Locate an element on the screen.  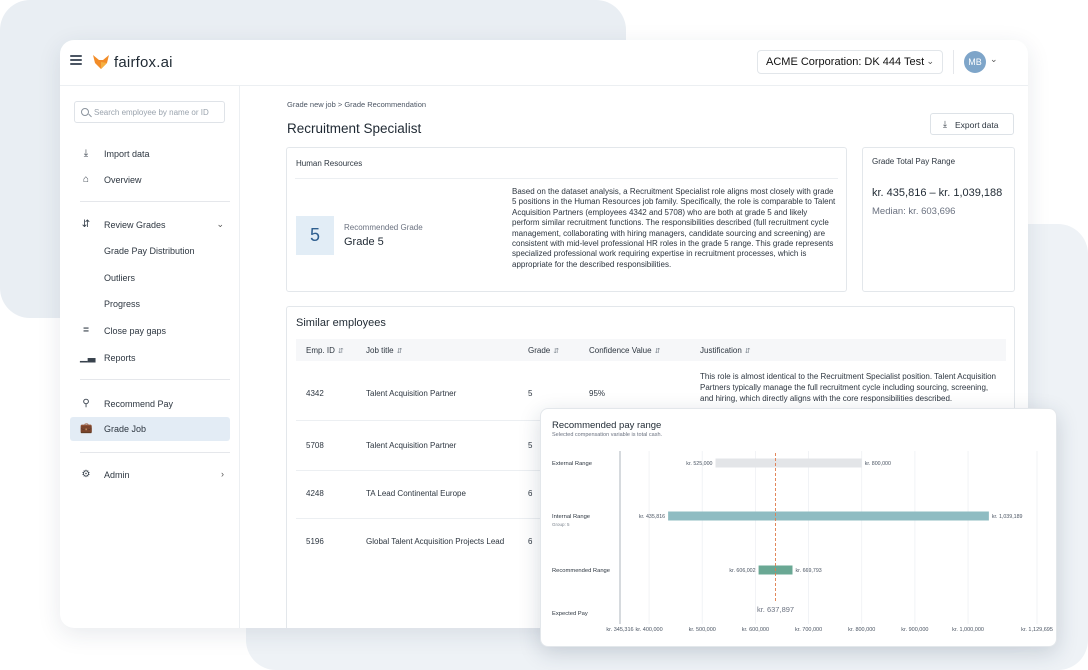
column-header-emp-id: Emp. ID ⇵ is located at coordinates (325, 350).